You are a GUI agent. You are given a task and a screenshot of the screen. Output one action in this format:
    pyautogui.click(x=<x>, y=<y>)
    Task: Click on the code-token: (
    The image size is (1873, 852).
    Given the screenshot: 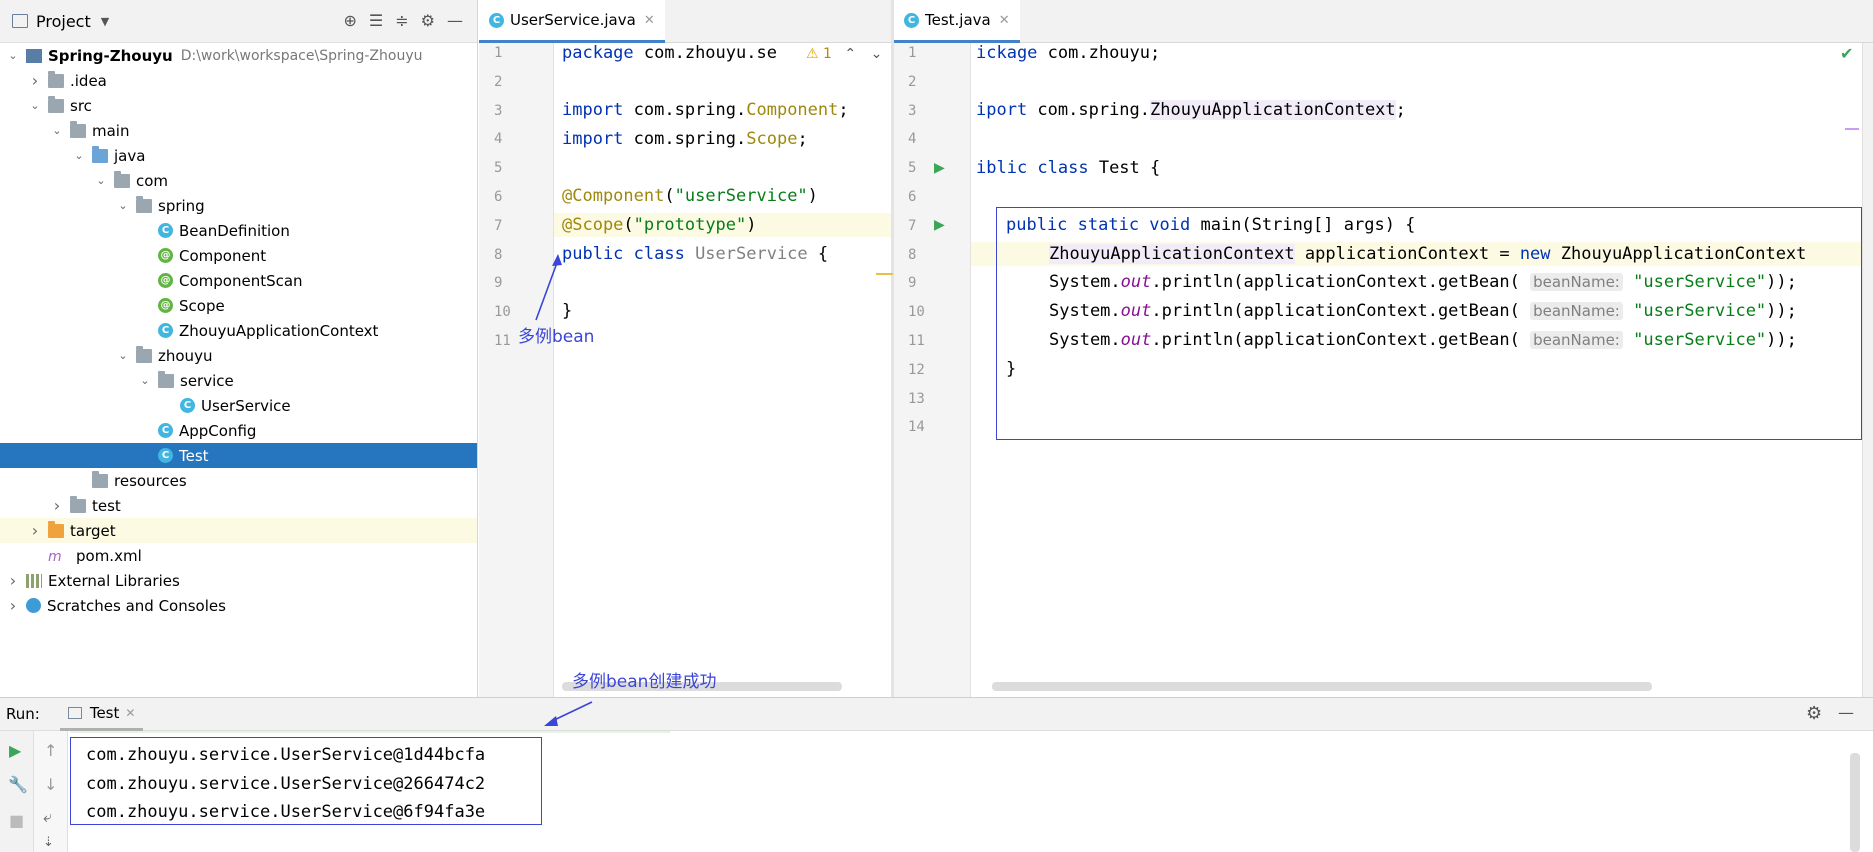 What is the action you would take?
    pyautogui.click(x=628, y=225)
    